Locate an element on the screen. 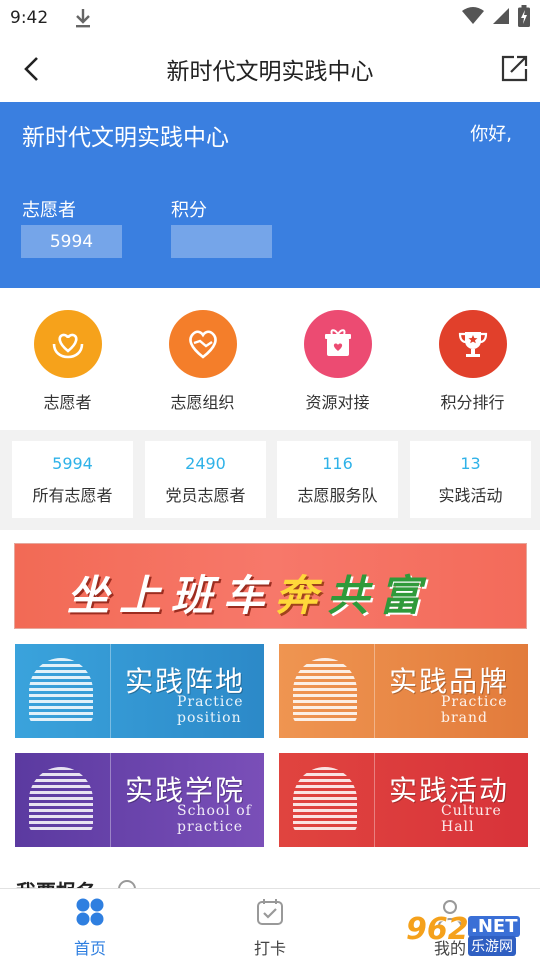 The image size is (540, 960). stat-card-activities: 13 实践活动 is located at coordinates (470, 479).